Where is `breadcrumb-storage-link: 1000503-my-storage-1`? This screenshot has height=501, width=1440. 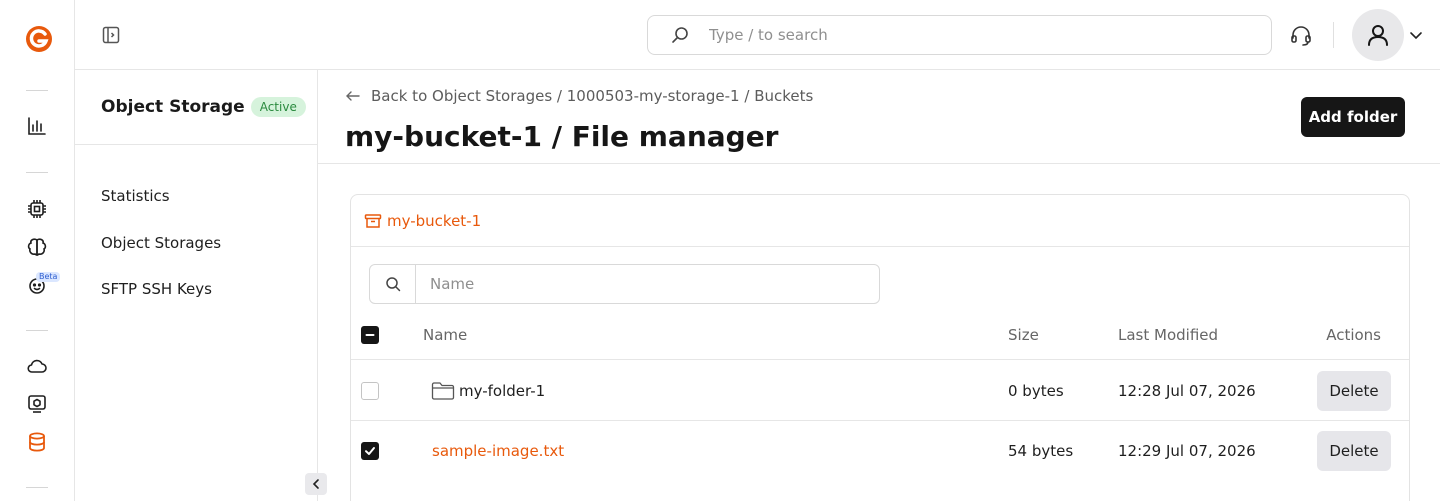 breadcrumb-storage-link: 1000503-my-storage-1 is located at coordinates (653, 96).